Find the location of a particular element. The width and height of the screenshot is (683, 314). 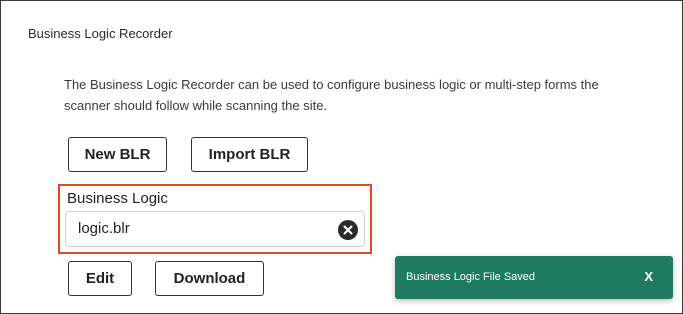

toast-message: Business Logic File Saved is located at coordinates (471, 277).